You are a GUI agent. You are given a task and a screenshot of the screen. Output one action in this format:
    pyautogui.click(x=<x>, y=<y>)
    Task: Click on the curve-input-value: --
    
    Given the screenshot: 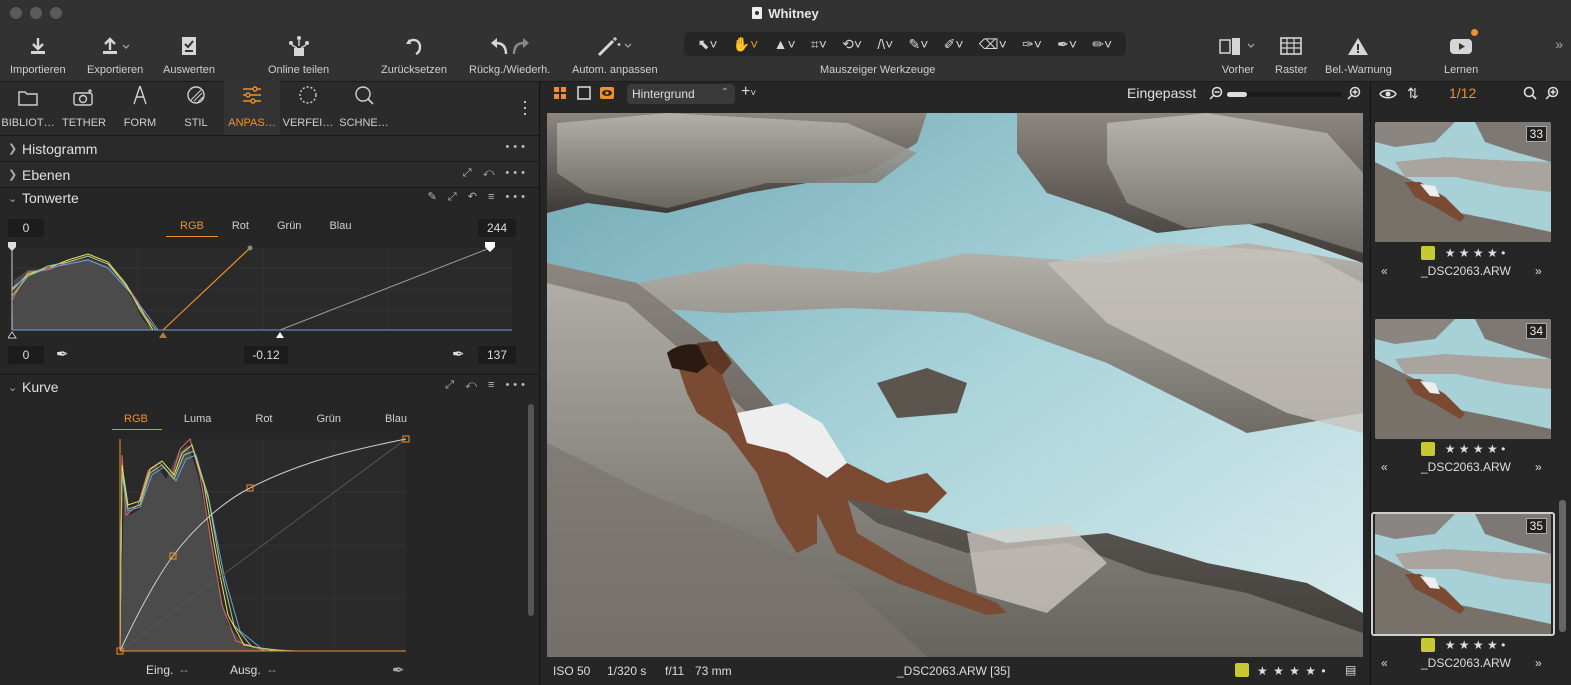 What is the action you would take?
    pyautogui.click(x=184, y=670)
    